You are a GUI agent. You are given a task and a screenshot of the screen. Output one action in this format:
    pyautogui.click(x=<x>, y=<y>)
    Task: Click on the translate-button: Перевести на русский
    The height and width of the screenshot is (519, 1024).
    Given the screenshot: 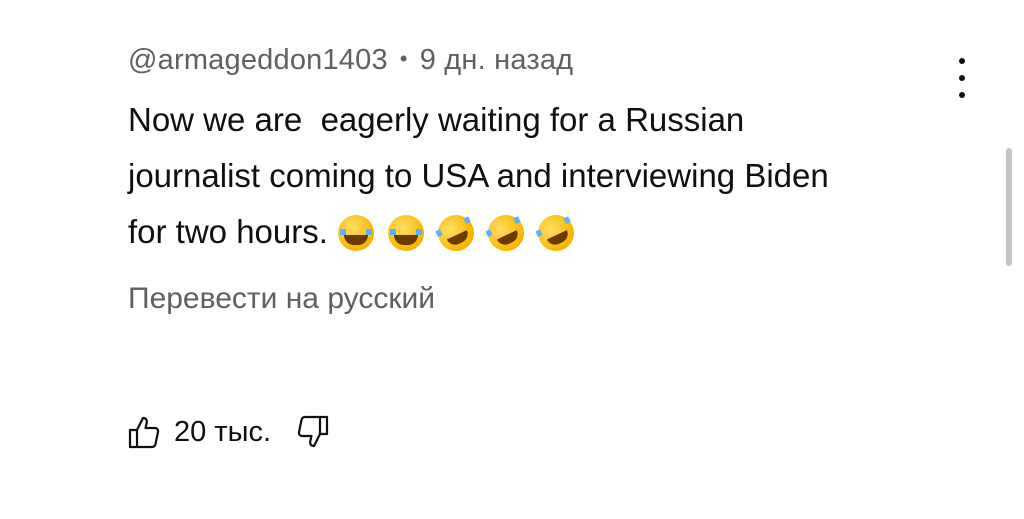 What is the action you would take?
    pyautogui.click(x=281, y=299)
    